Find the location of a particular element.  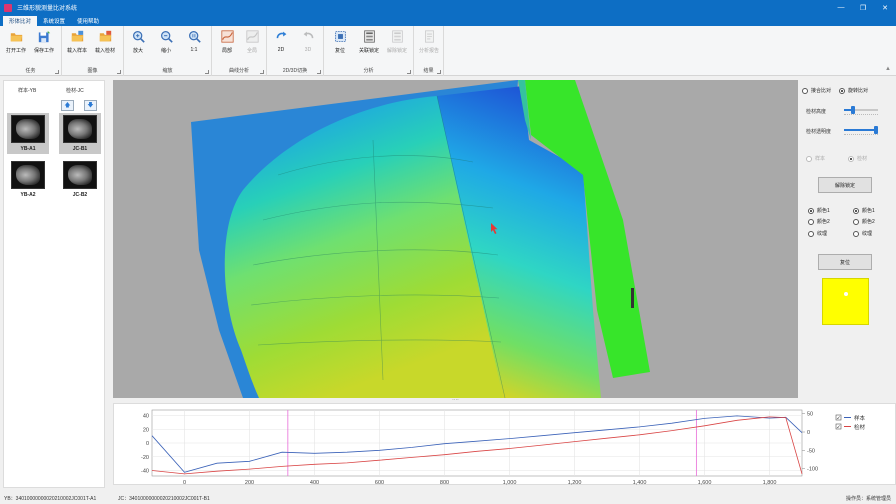

status-sample-id: YB：34010000000020210002JC001T-A1 is located at coordinates (50, 499).